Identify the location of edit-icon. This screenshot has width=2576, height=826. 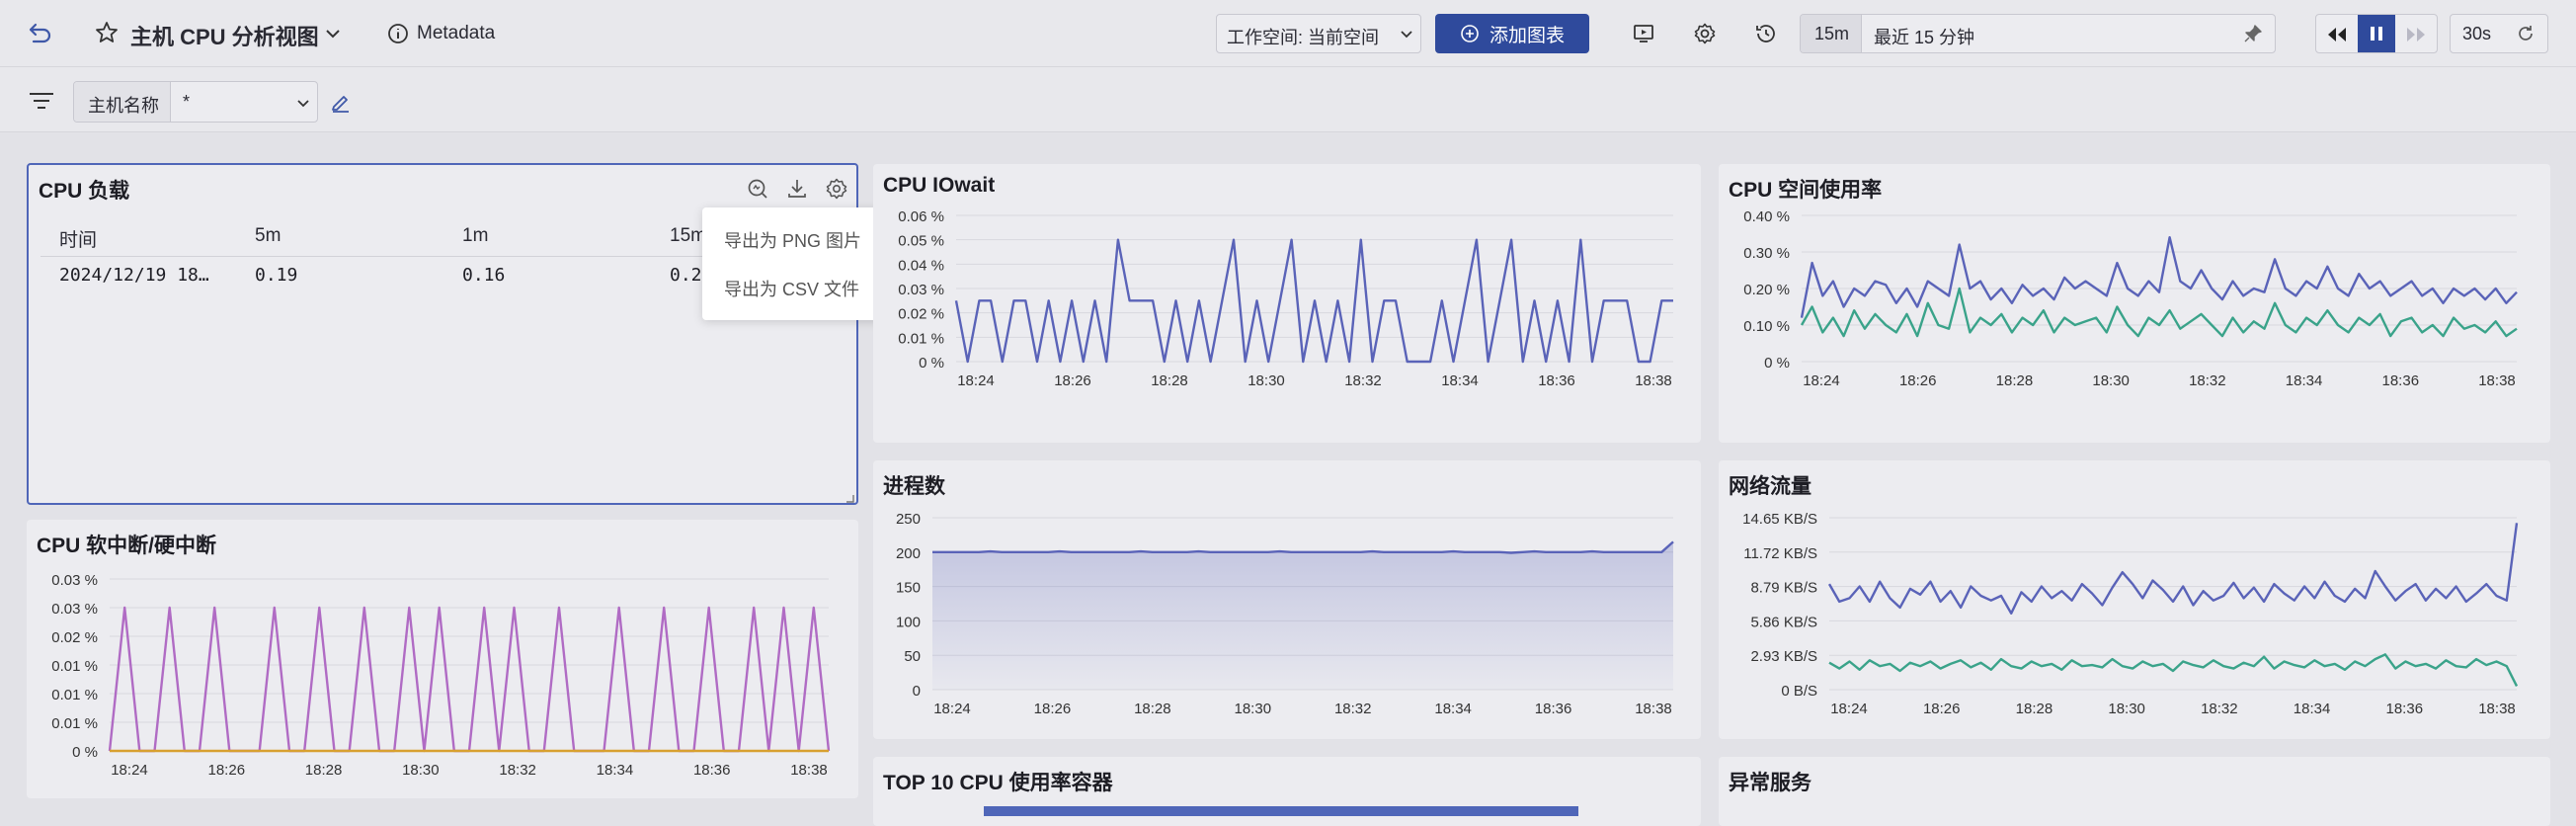
(341, 102).